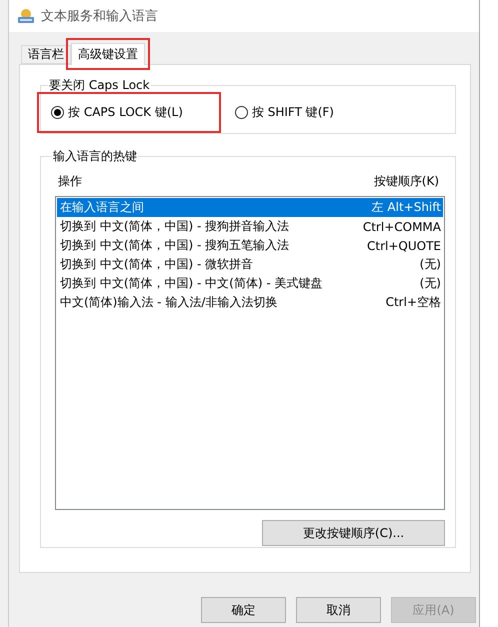 The width and height of the screenshot is (498, 627). I want to click on keyboard-globe-icon, so click(26, 16).